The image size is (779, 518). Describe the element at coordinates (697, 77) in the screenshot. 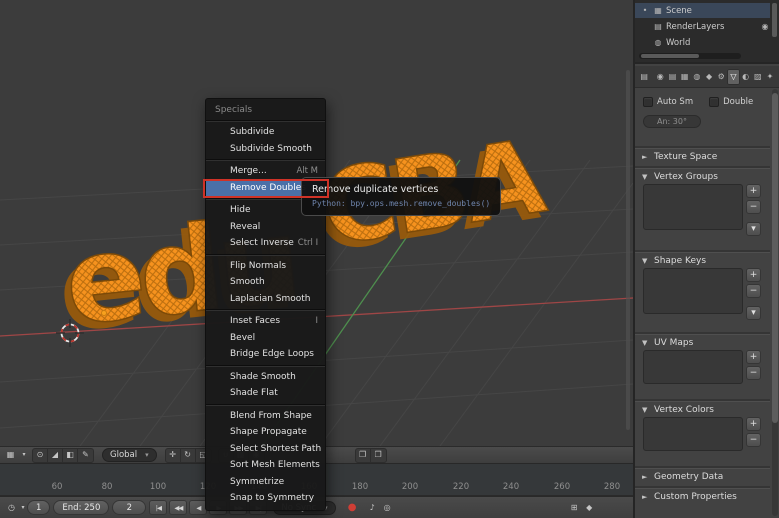

I see `tab-world: ◍` at that location.